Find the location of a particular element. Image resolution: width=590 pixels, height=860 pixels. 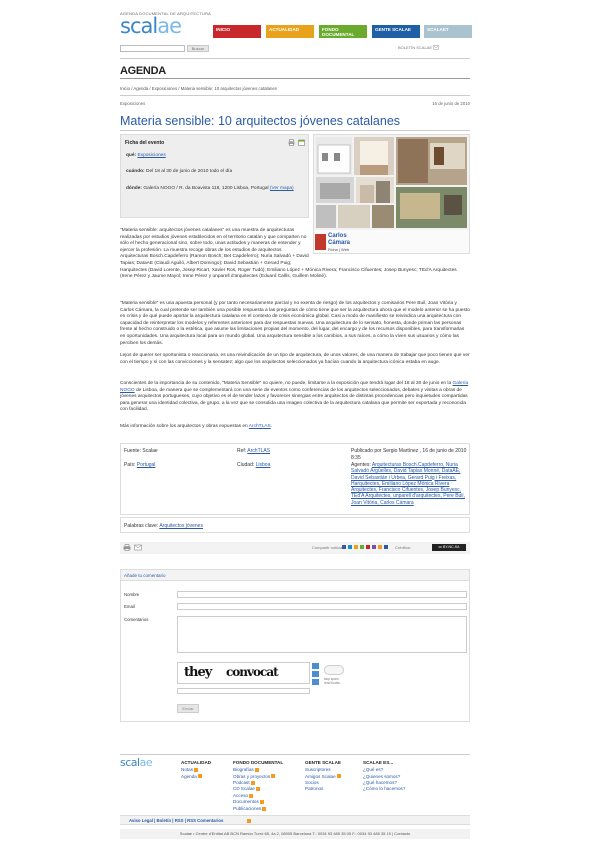

recaptcha-text: stop spam. read books. is located at coordinates (332, 681).